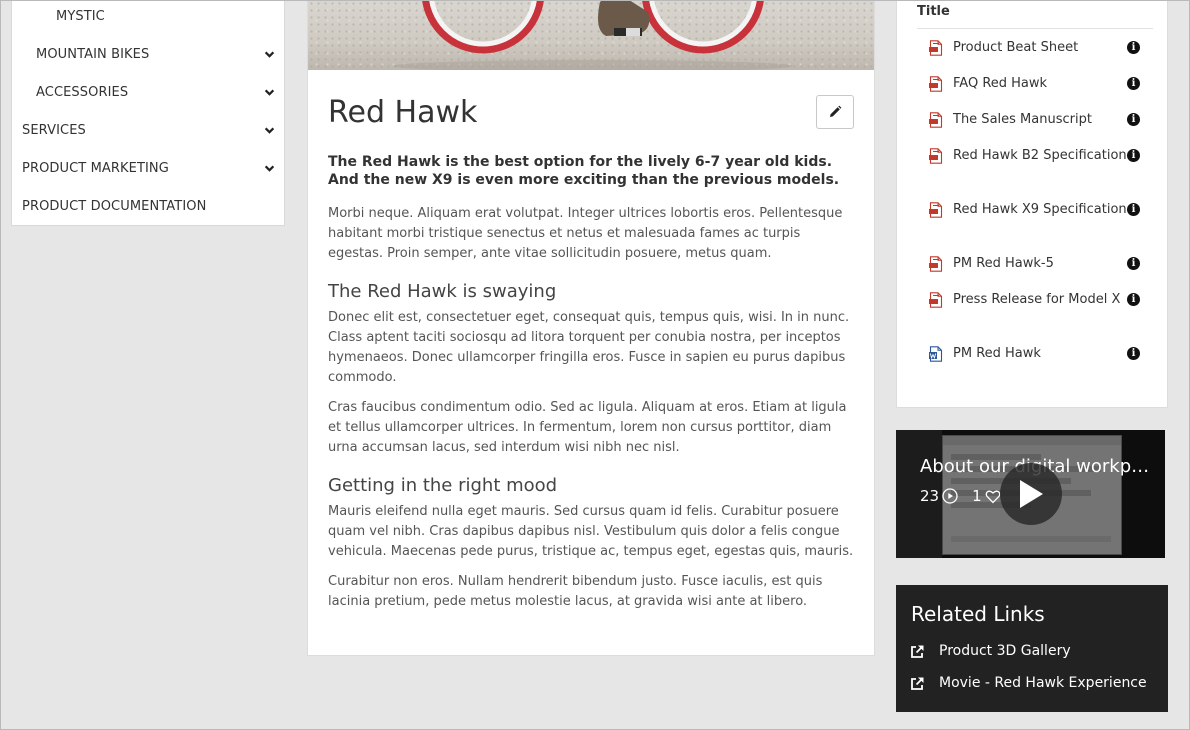  I want to click on document-title: The Sales Manuscript, so click(1022, 119).